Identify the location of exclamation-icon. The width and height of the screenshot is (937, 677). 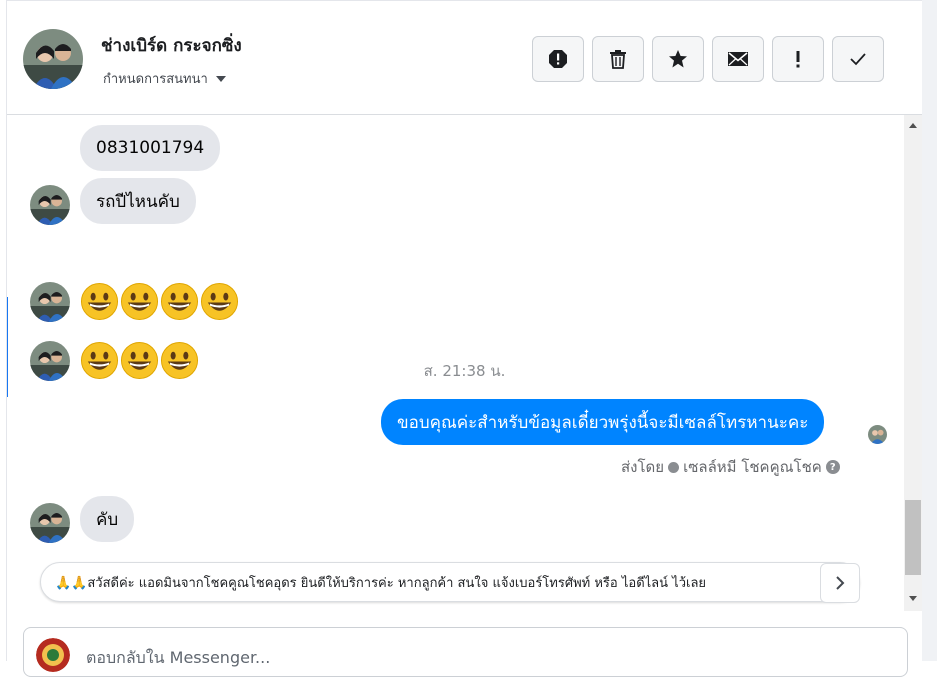
(798, 59).